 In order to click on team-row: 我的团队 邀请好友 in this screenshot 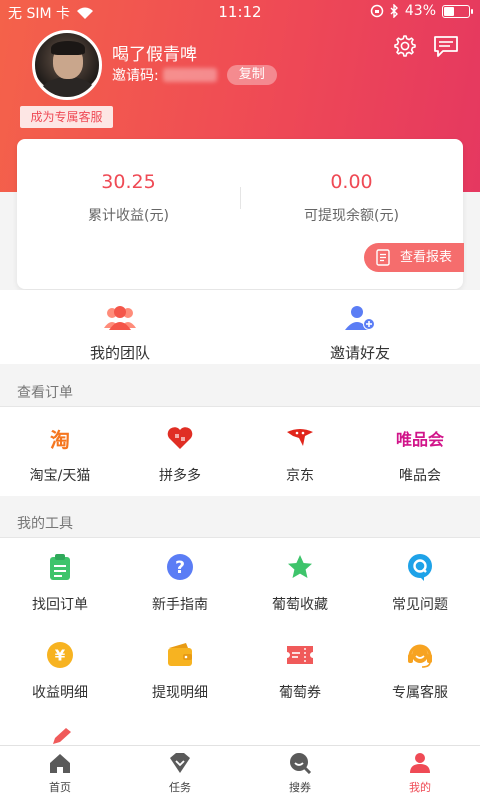, I will do `click(240, 327)`.